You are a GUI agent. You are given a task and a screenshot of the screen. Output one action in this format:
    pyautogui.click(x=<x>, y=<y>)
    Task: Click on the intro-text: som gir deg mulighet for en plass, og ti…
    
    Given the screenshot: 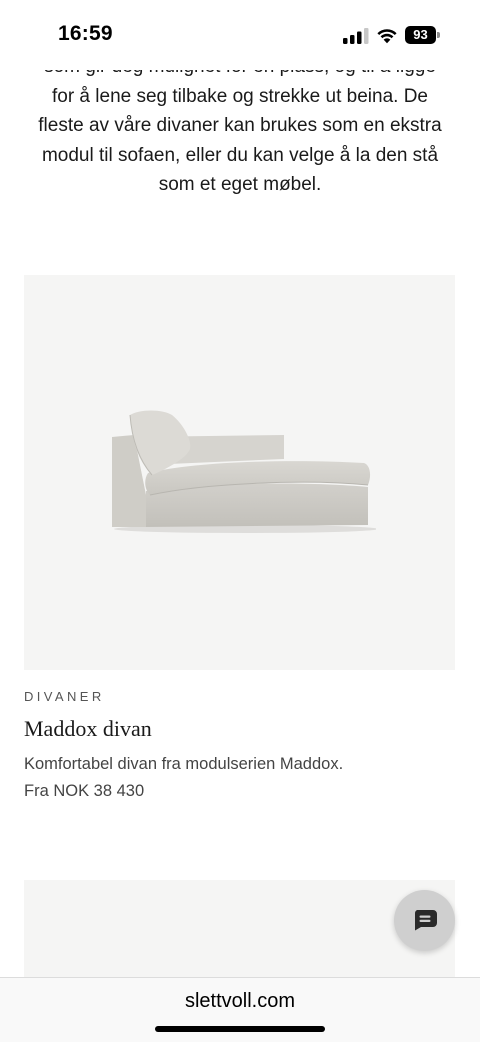 What is the action you would take?
    pyautogui.click(x=240, y=126)
    